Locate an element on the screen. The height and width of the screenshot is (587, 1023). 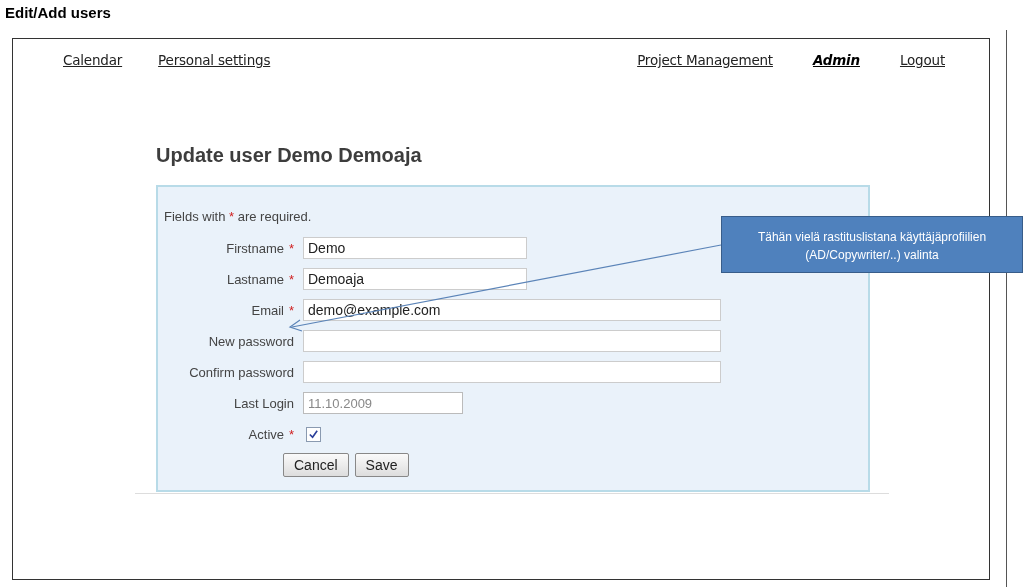
form-button: Cancel is located at coordinates (316, 465).